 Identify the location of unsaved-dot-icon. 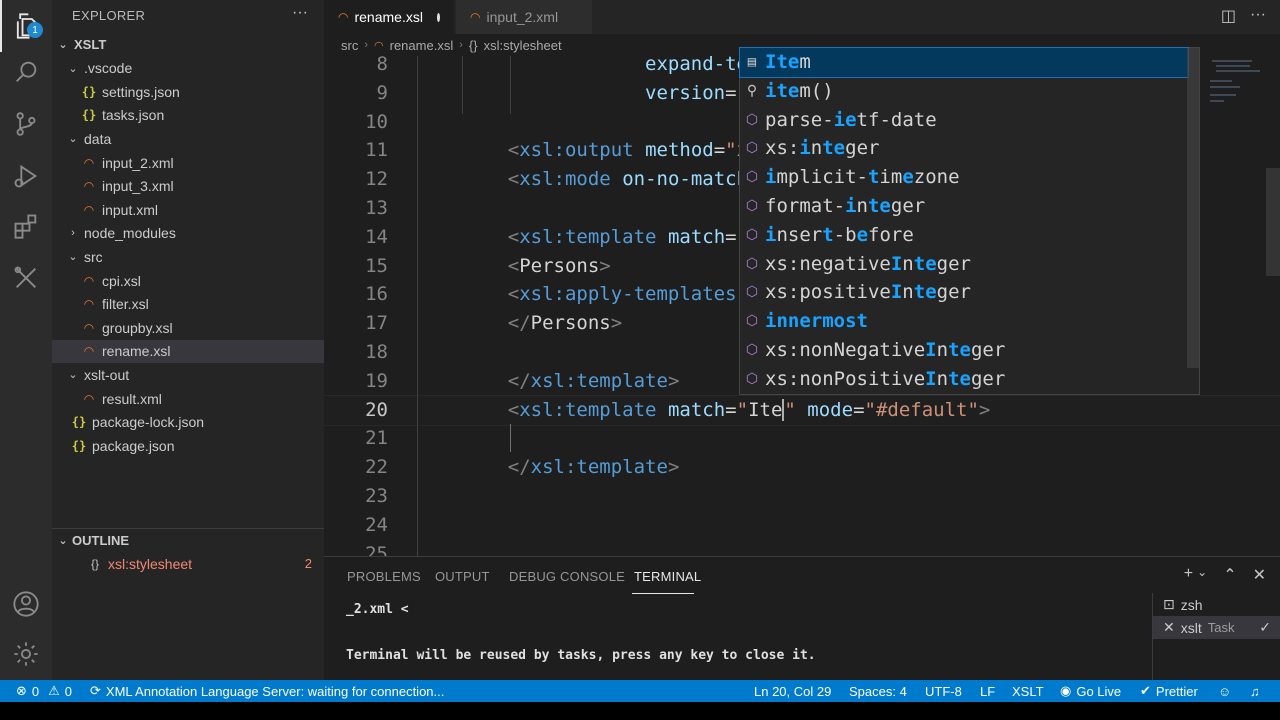
(438, 17).